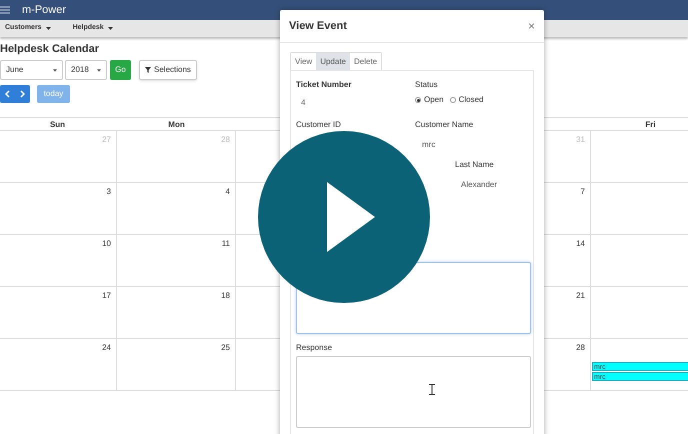  What do you see at coordinates (108, 192) in the screenshot?
I see `day-number: 3` at bounding box center [108, 192].